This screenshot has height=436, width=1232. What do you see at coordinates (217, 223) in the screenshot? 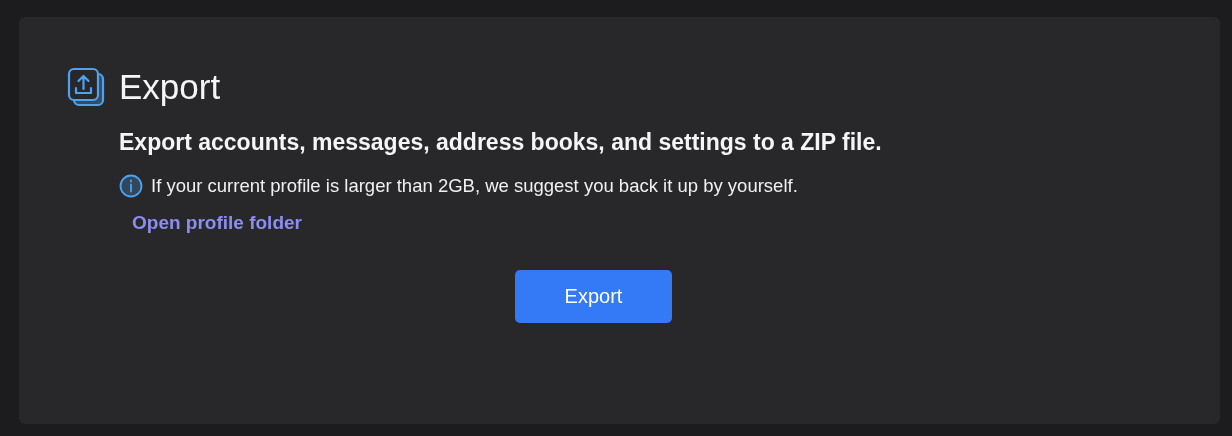
I see `open-folder-link: Open profile folder` at bounding box center [217, 223].